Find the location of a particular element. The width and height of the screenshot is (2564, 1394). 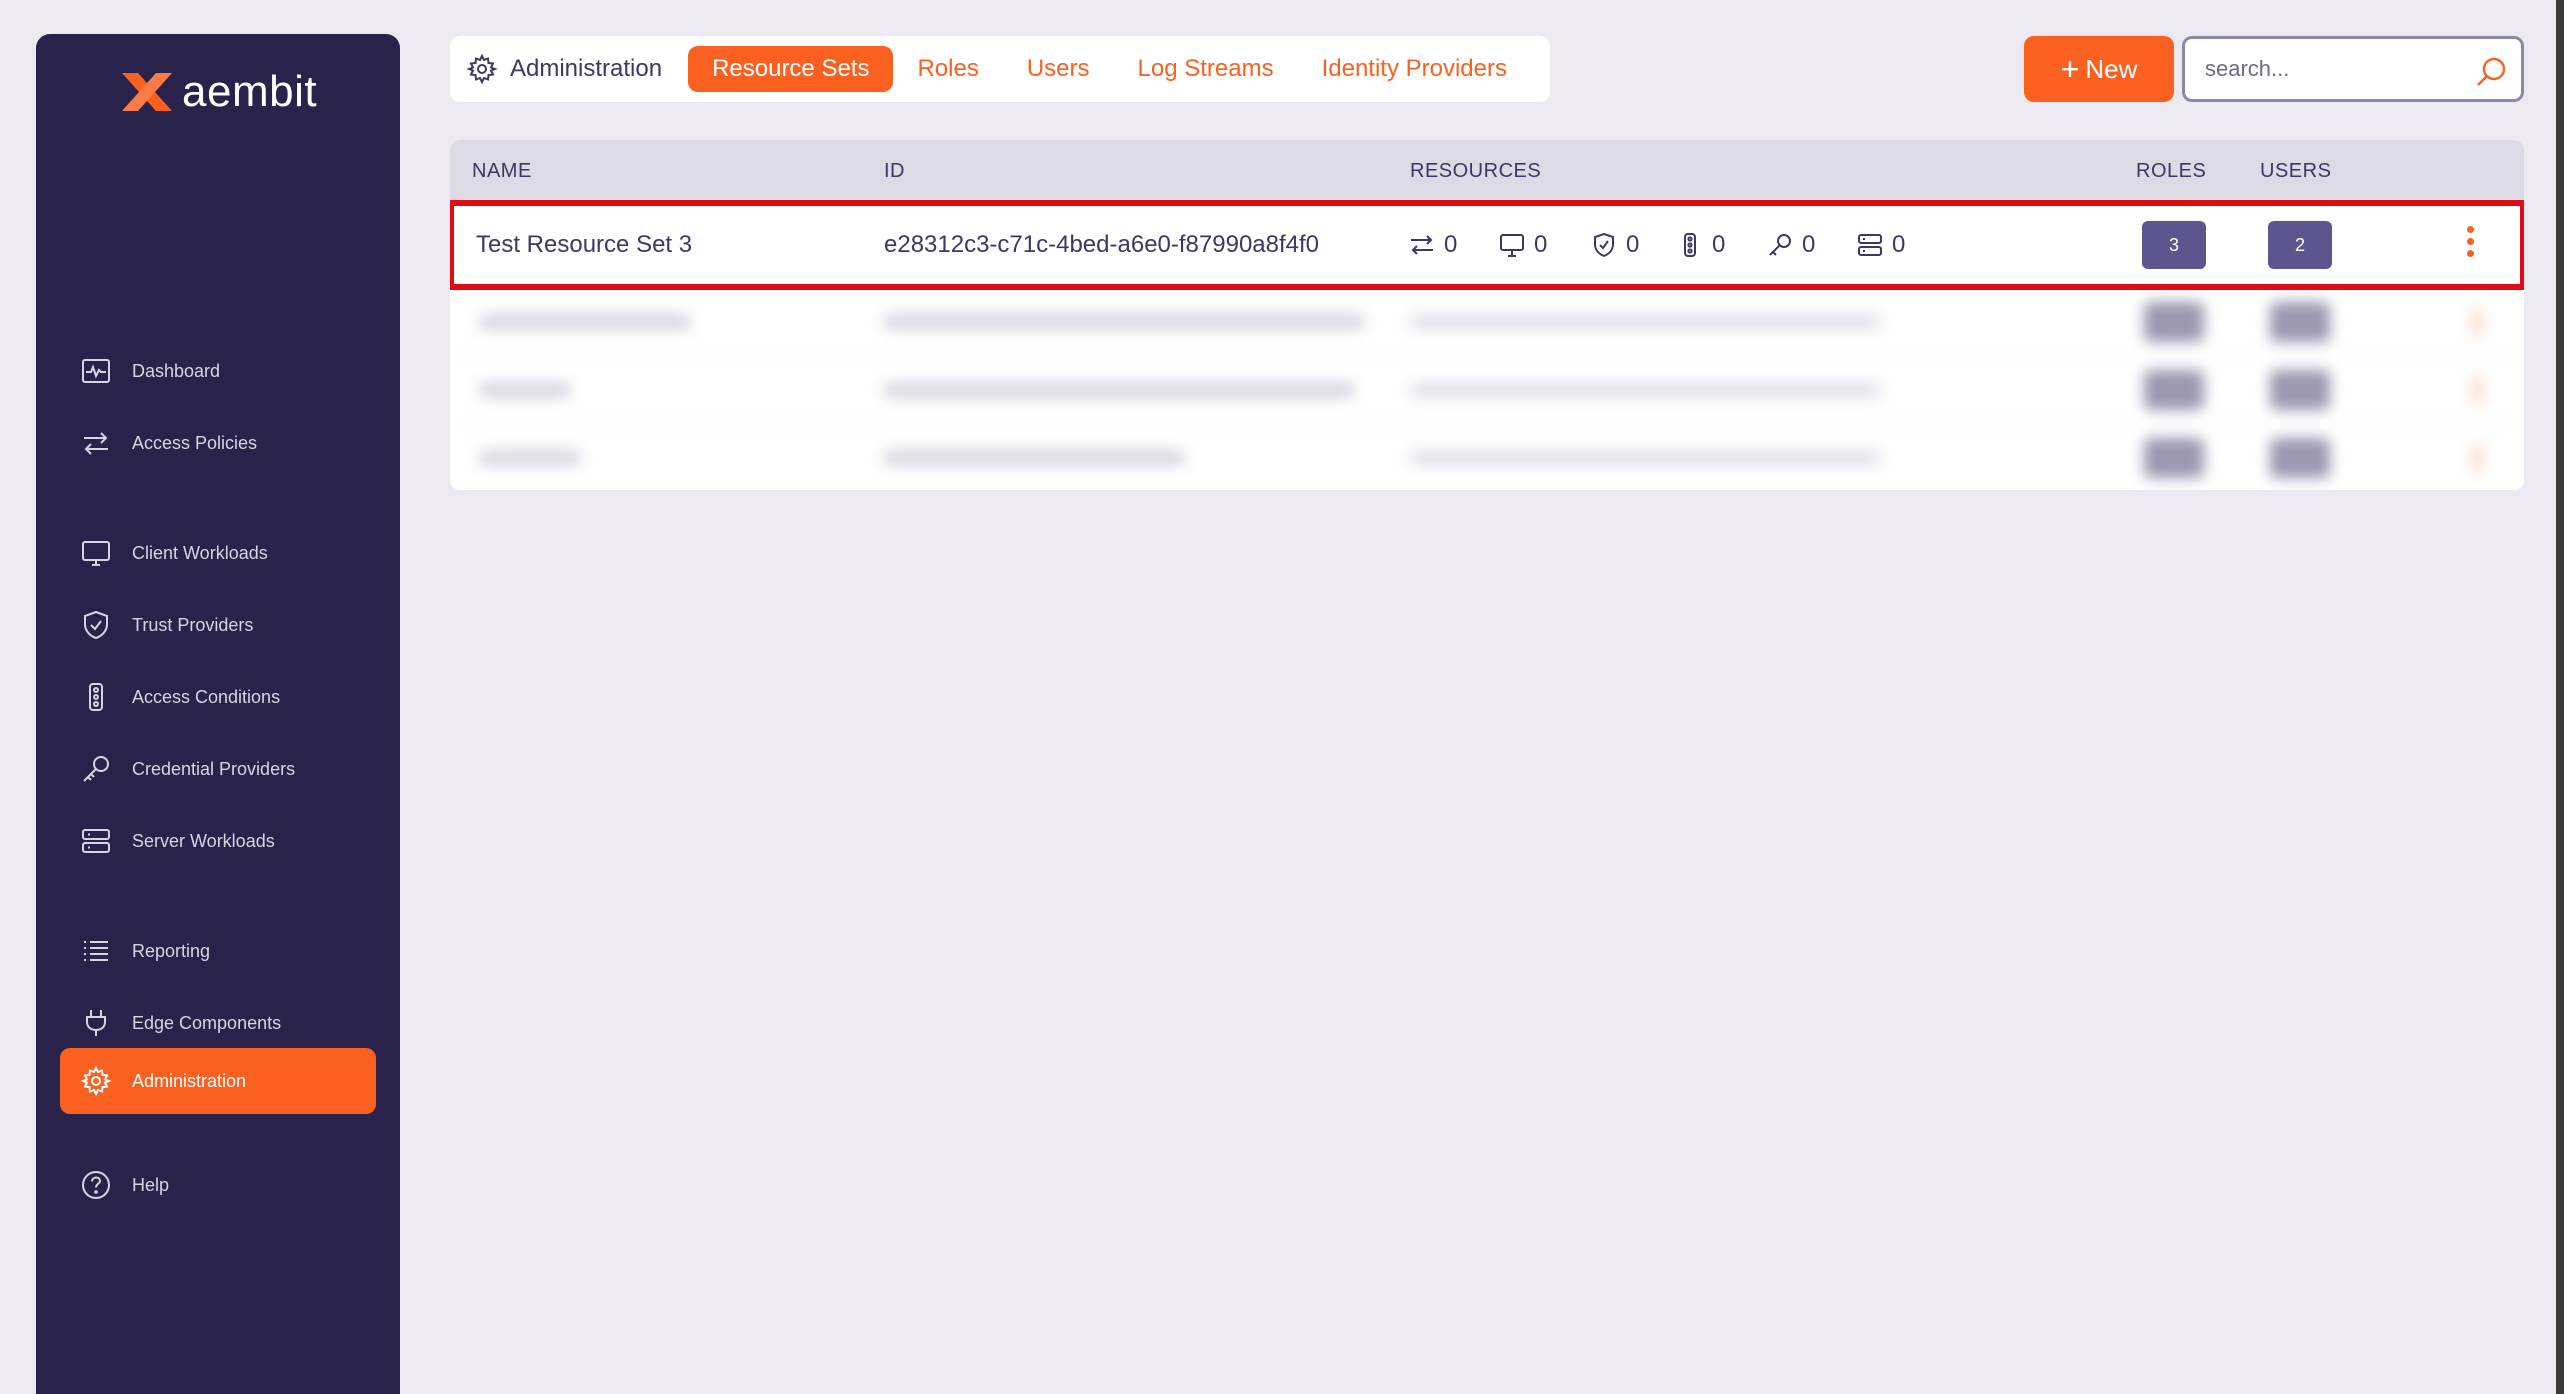

search-box is located at coordinates (2353, 69).